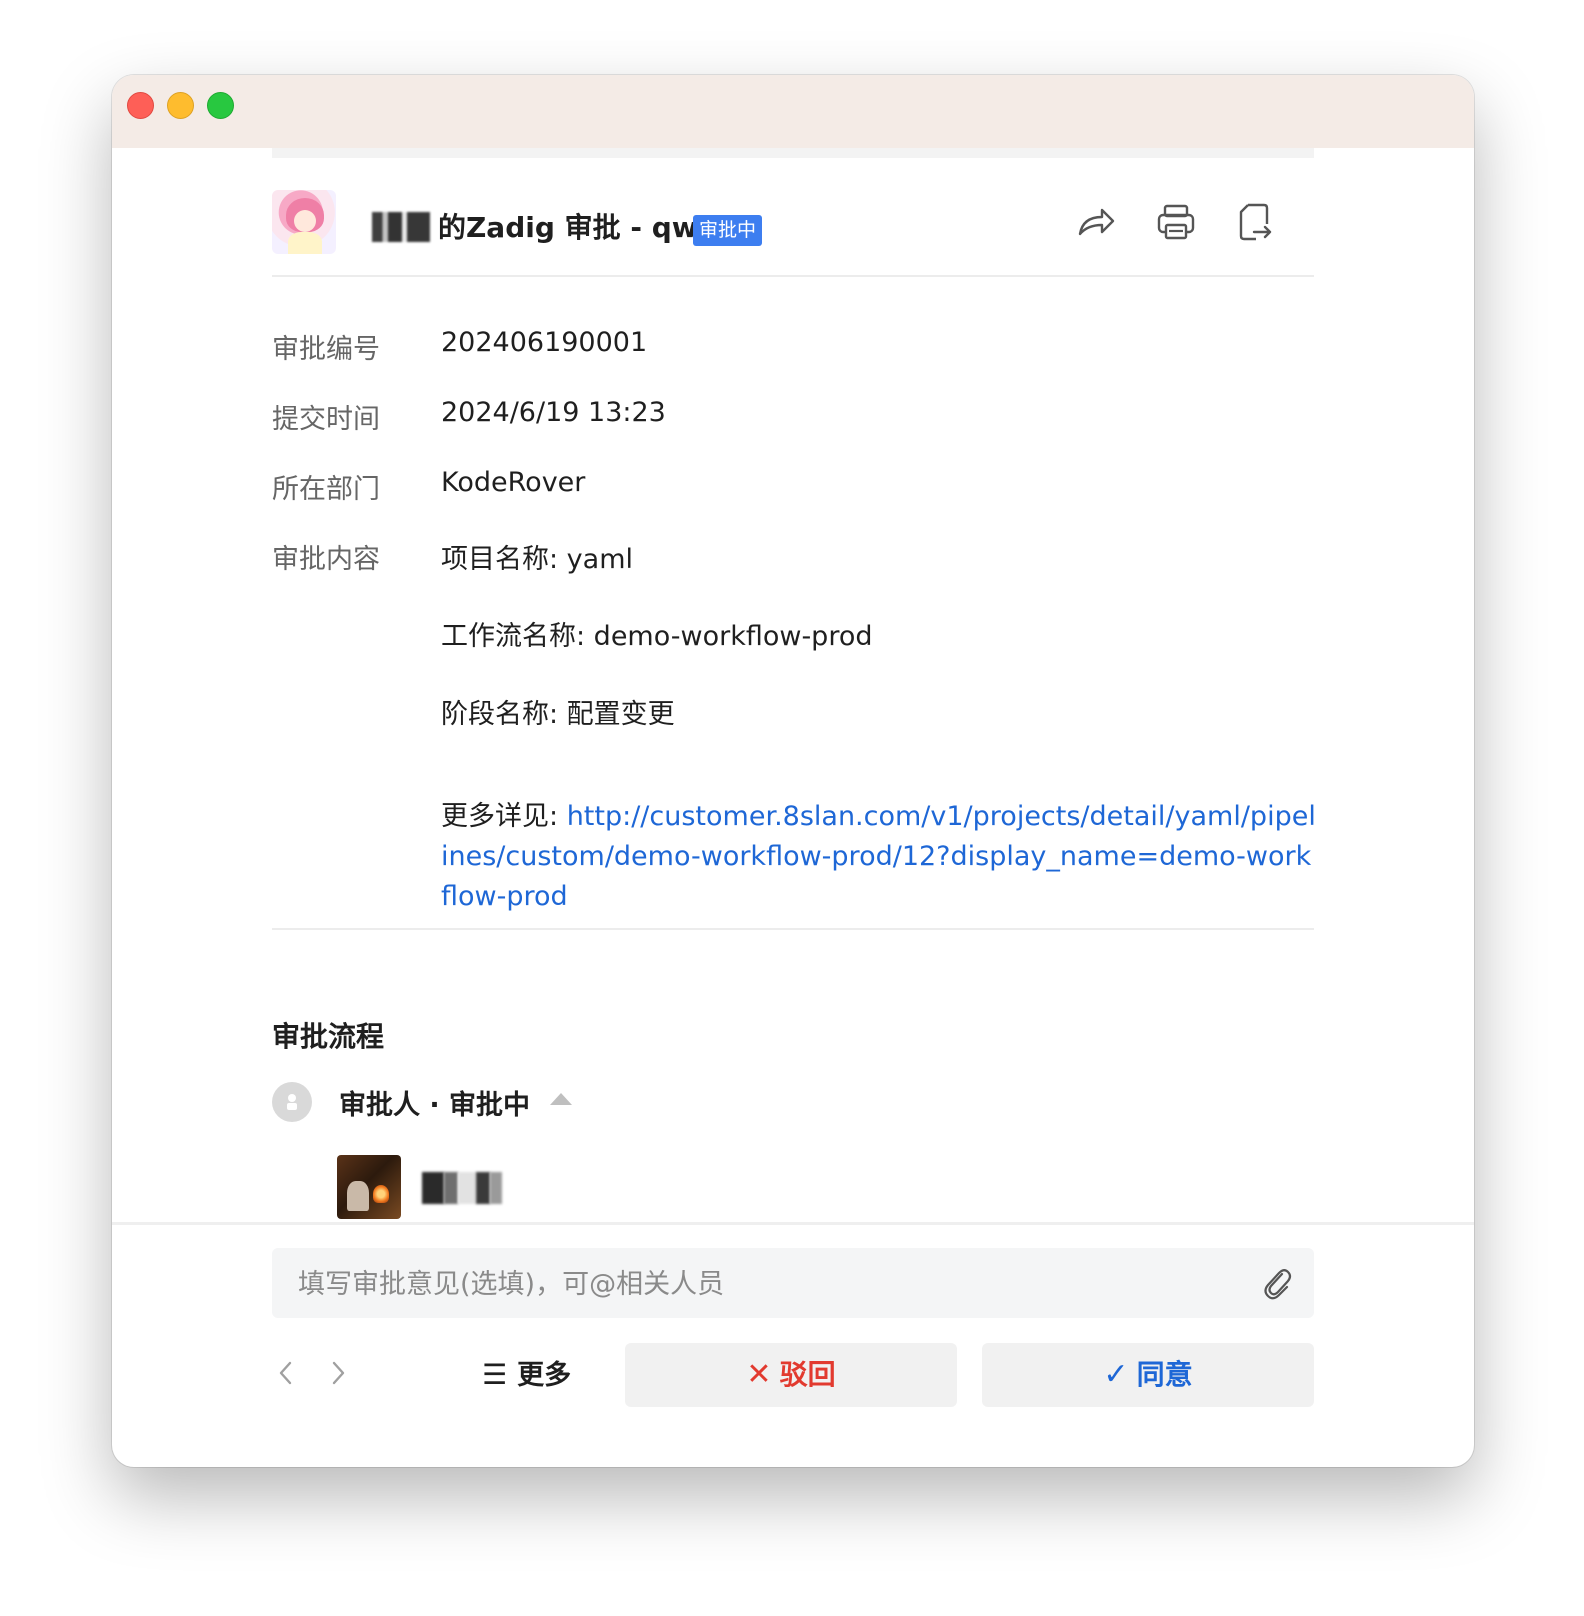  What do you see at coordinates (358, 1196) in the screenshot?
I see `avatar-person` at bounding box center [358, 1196].